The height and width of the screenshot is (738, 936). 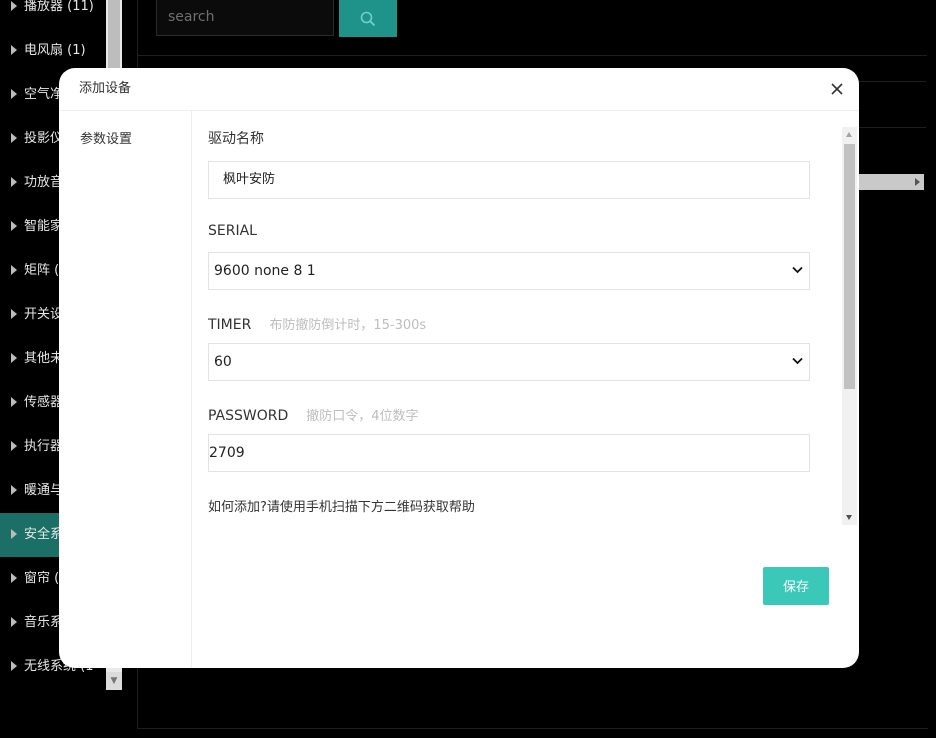 What do you see at coordinates (105, 88) in the screenshot?
I see `dialog-title: 添加设备` at bounding box center [105, 88].